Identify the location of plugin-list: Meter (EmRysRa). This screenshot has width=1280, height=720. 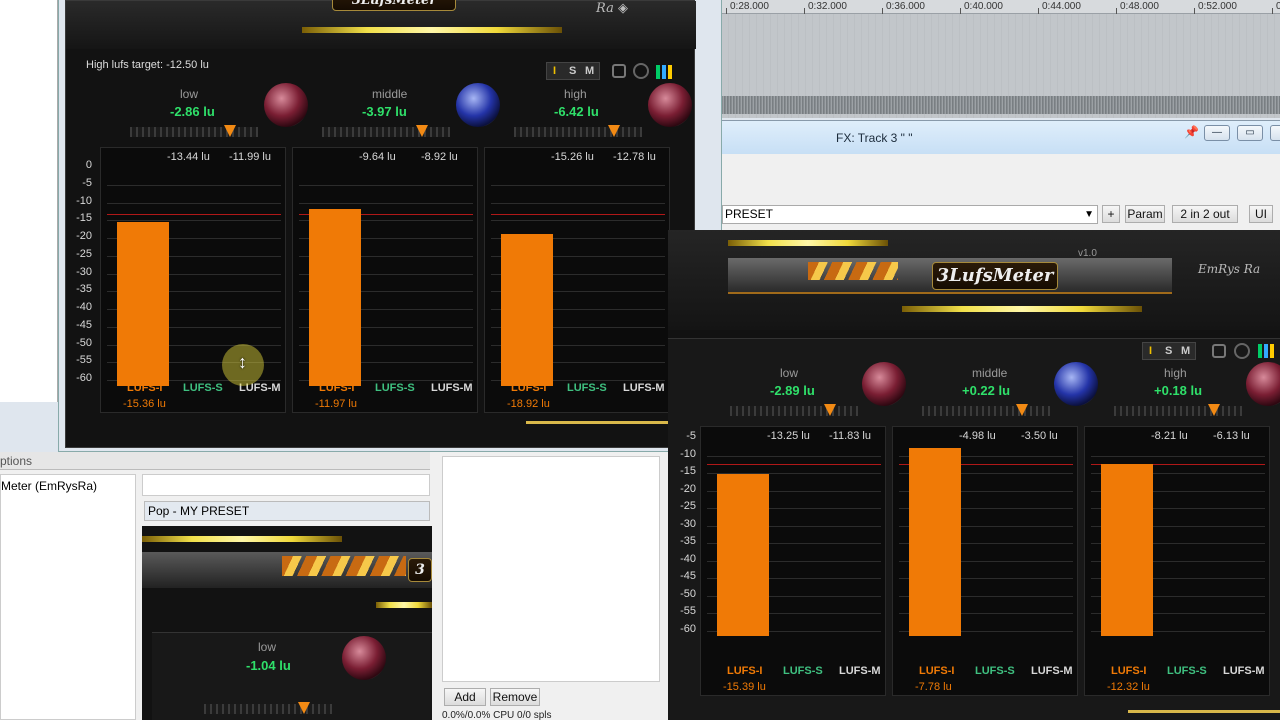
(68, 597).